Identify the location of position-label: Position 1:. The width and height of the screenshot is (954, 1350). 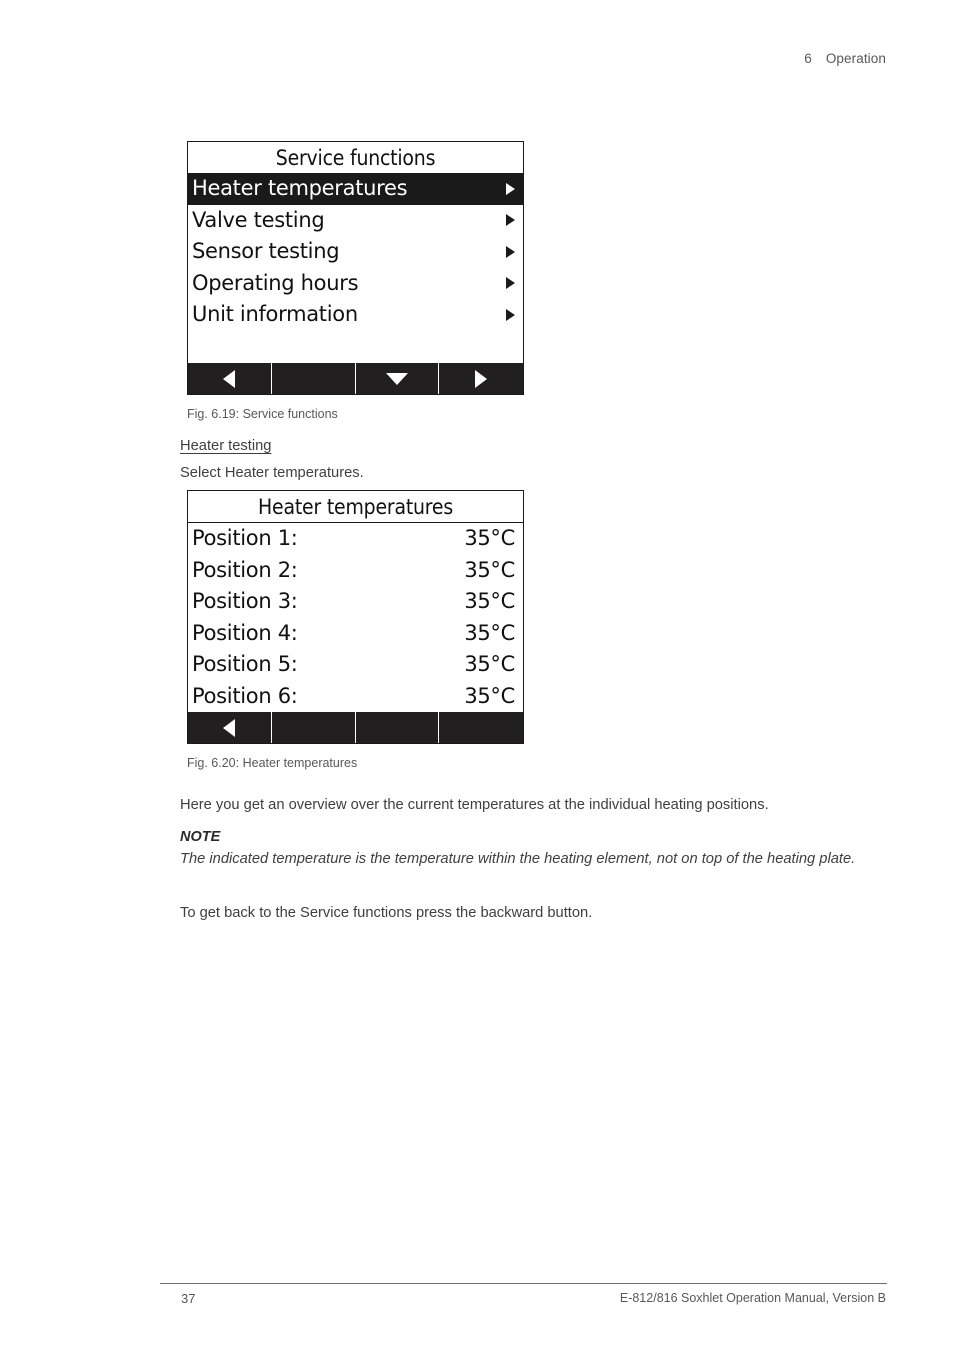
(245, 538).